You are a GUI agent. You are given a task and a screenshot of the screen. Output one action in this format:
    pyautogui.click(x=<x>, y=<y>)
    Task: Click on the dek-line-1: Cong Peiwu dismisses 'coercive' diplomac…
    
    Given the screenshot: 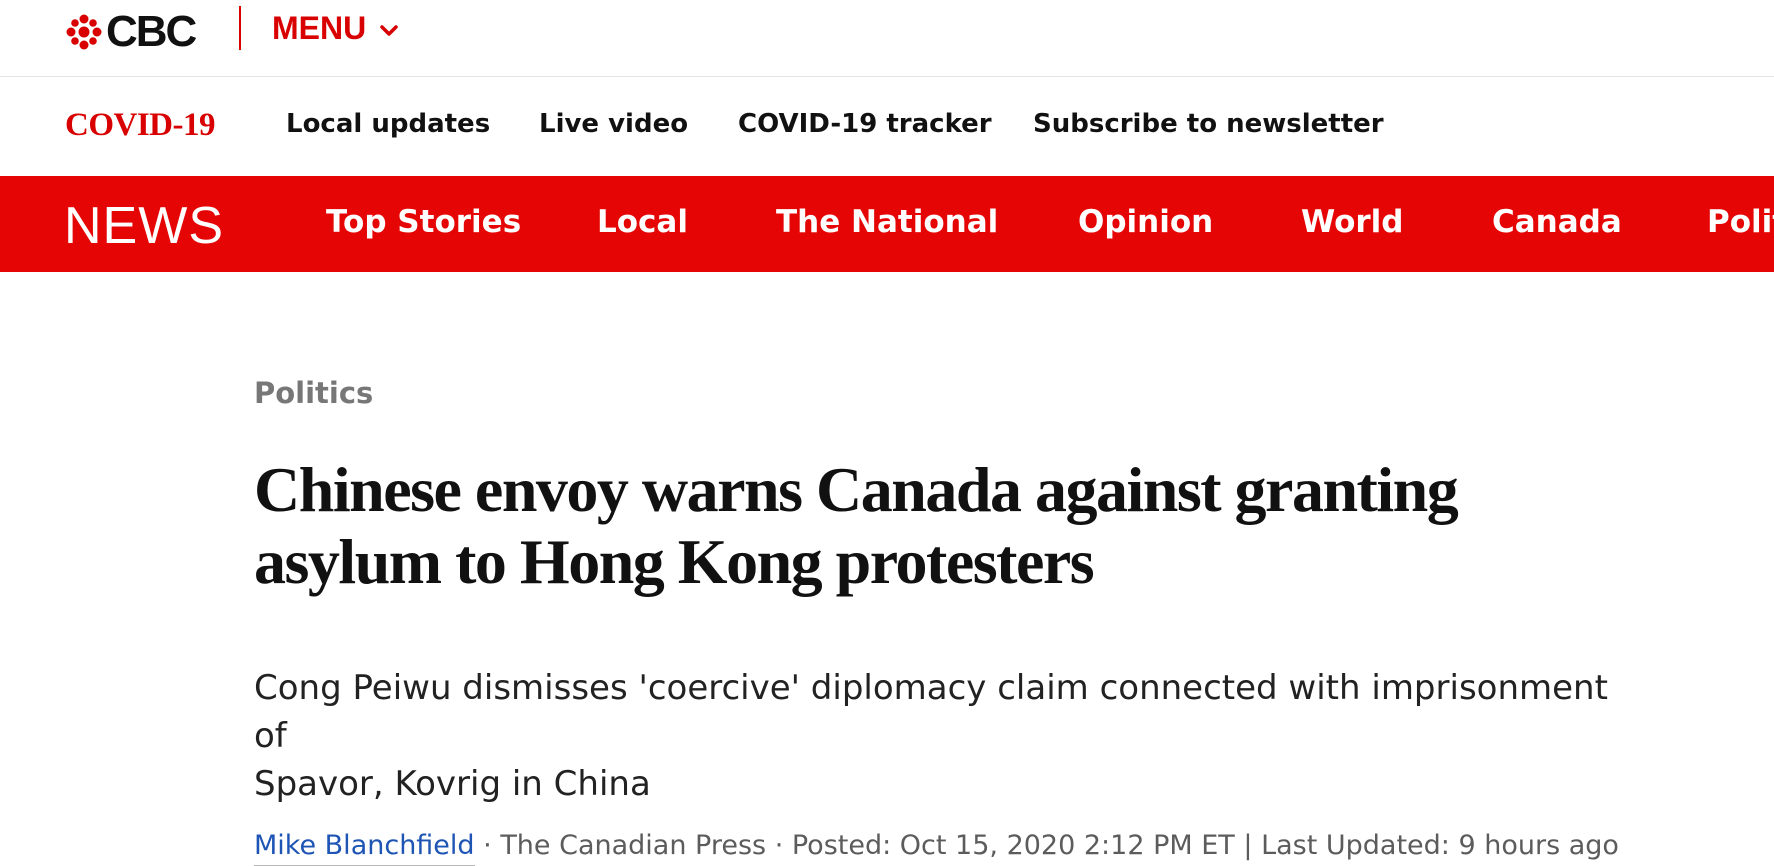 What is the action you would take?
    pyautogui.click(x=931, y=712)
    